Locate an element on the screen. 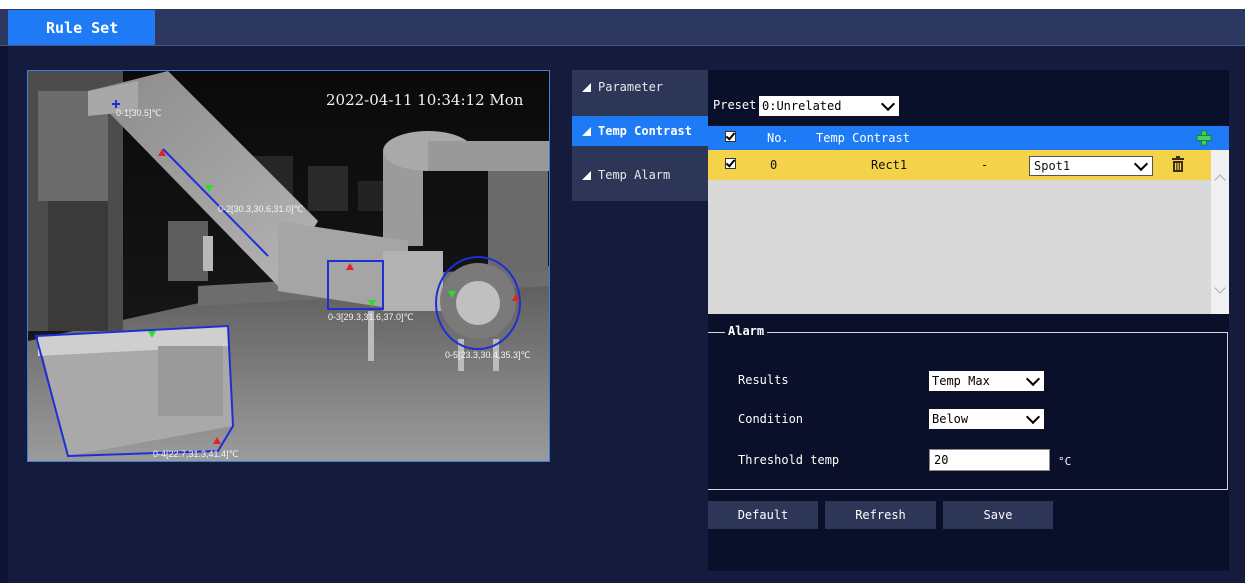  results-value: Temp Max is located at coordinates (961, 381).